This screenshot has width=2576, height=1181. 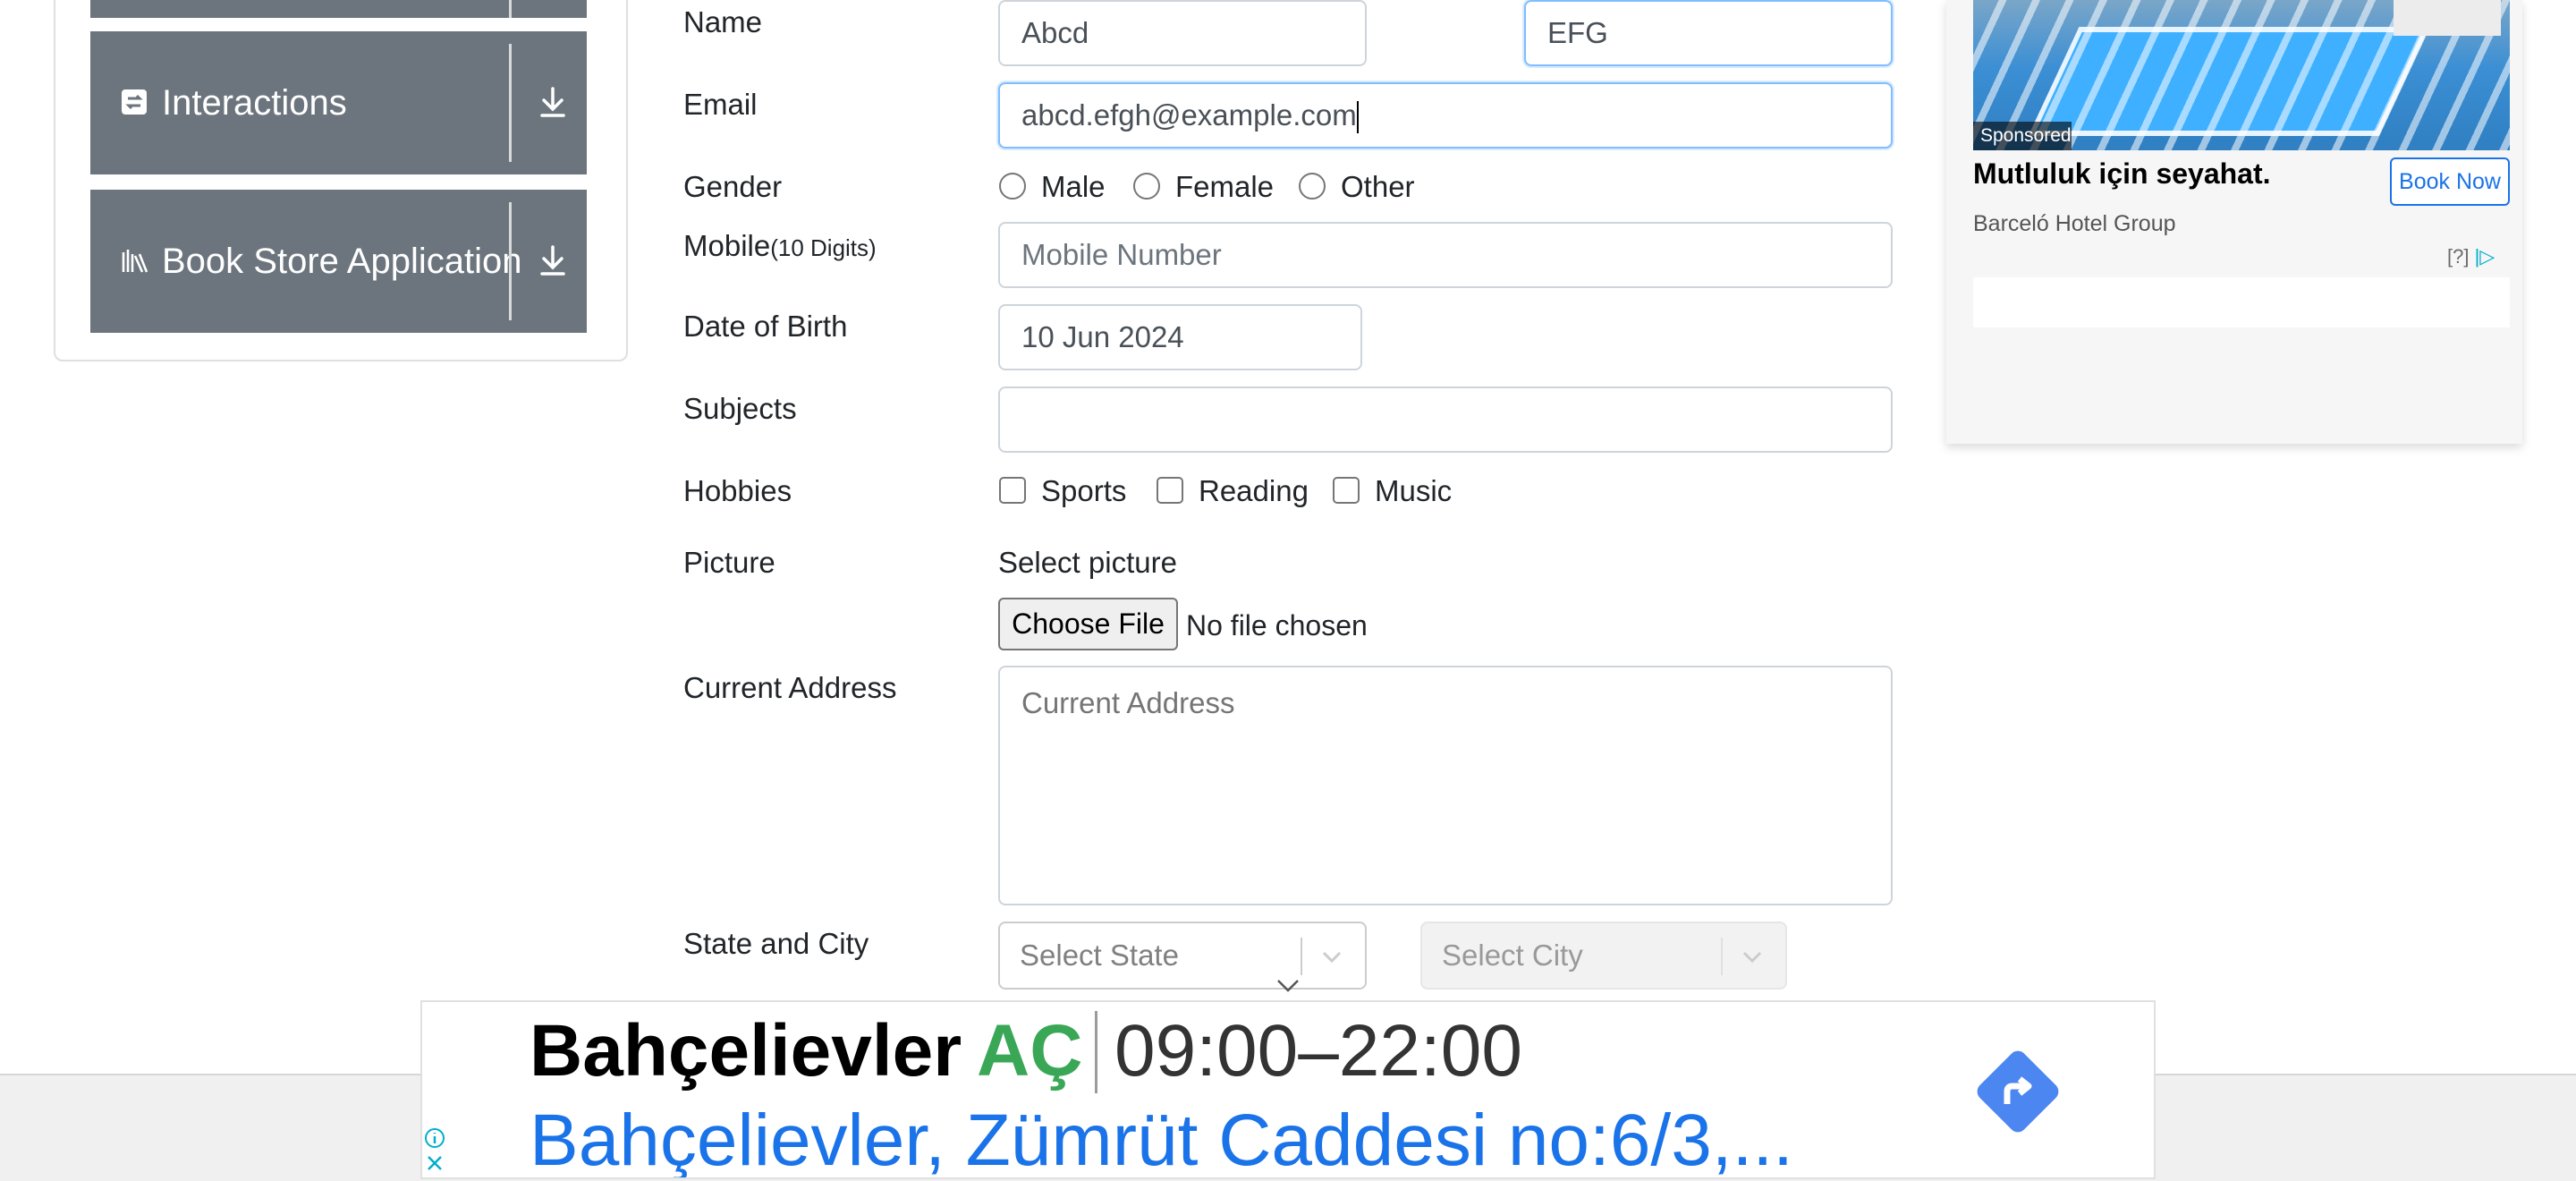 I want to click on email-value: abcd.efgh@example.com, so click(x=1189, y=115).